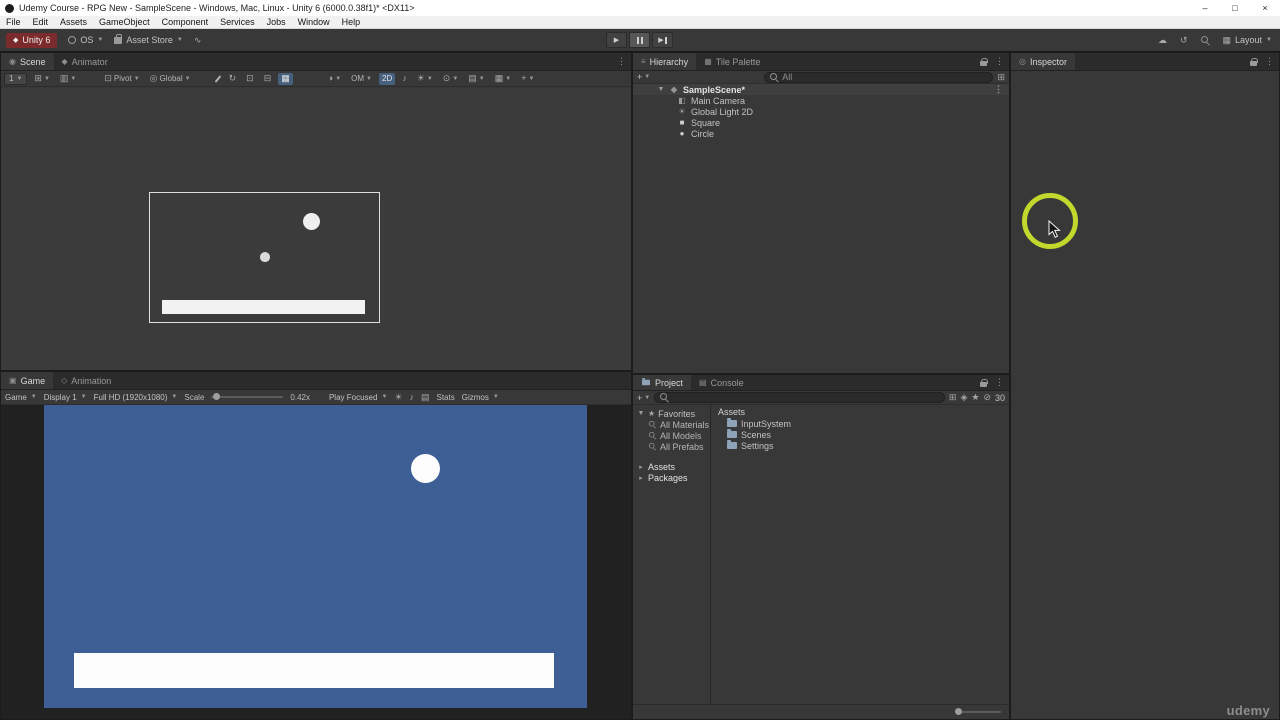 The width and height of the screenshot is (1280, 720). Describe the element at coordinates (821, 100) in the screenshot. I see `hierarchy-item-main-camera: ◧ Main Camera` at that location.